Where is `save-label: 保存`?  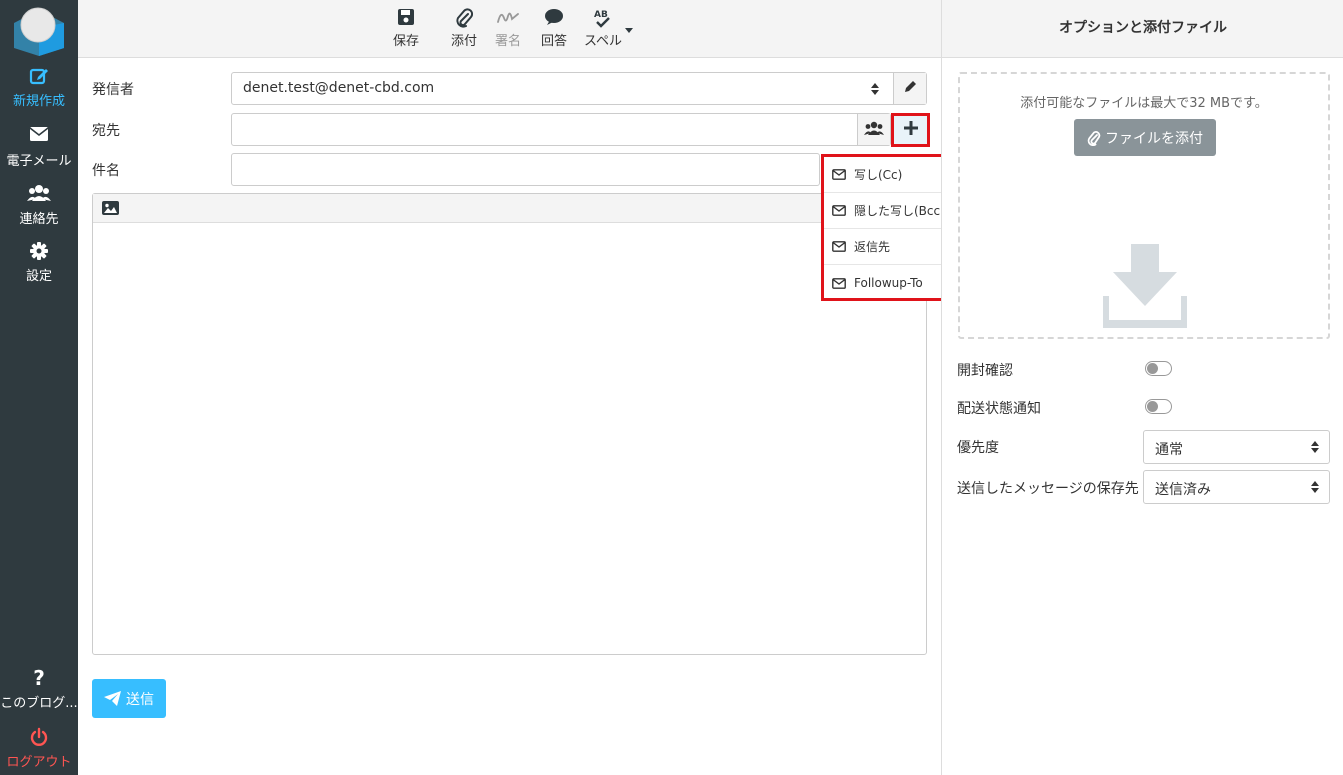
save-label: 保存 is located at coordinates (405, 41).